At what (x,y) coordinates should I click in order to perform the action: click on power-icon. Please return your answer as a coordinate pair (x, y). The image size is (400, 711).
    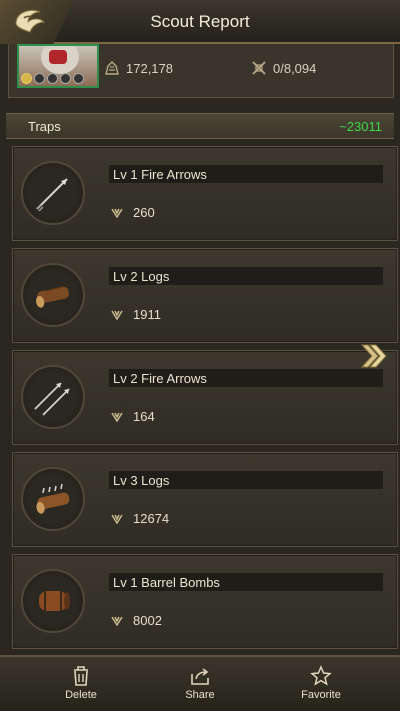
    Looking at the image, I should click on (112, 68).